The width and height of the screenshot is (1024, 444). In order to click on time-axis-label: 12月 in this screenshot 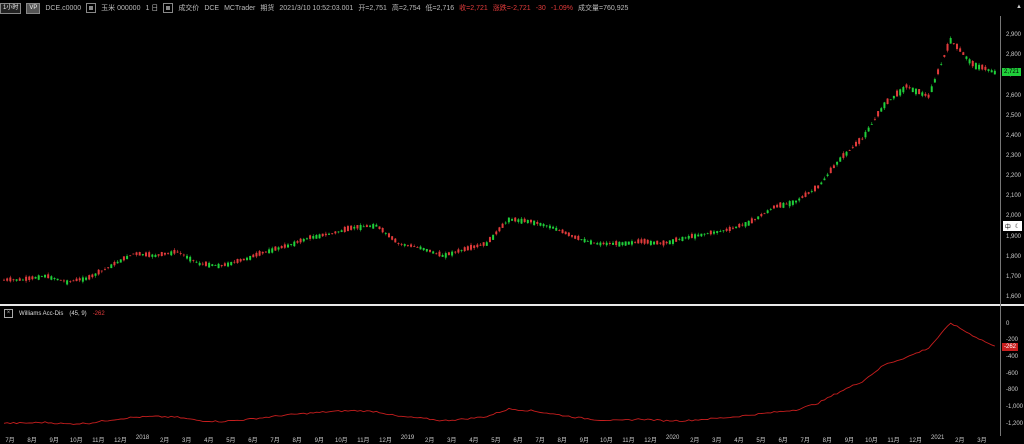, I will do `click(915, 441)`.